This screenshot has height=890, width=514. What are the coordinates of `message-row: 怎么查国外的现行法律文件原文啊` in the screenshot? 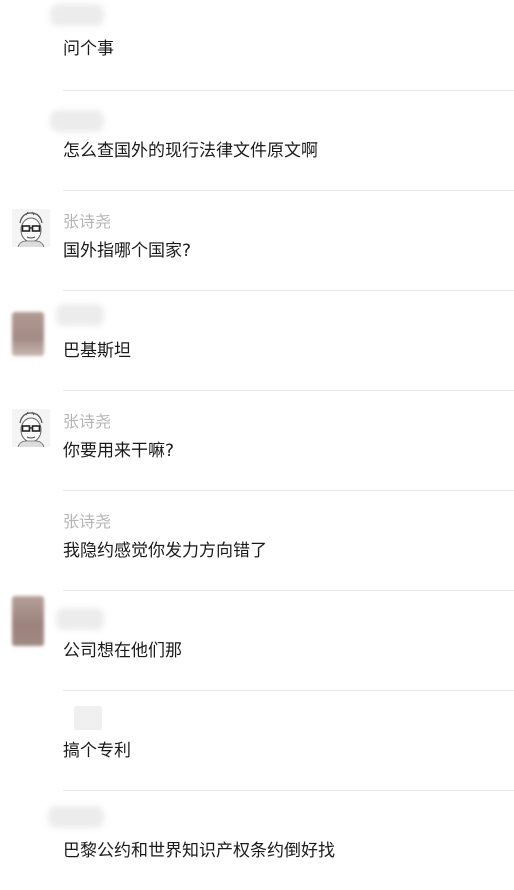 It's located at (257, 140).